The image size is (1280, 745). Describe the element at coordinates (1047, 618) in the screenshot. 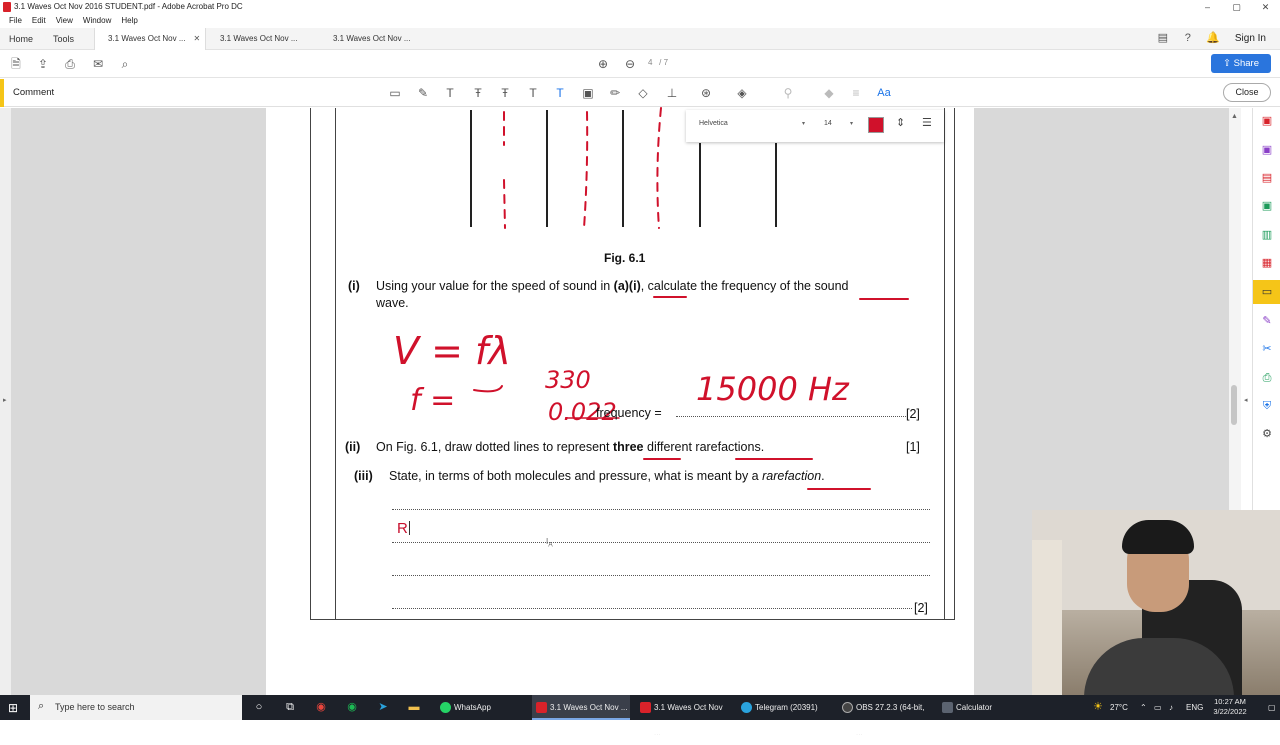

I see `webcam-door` at that location.